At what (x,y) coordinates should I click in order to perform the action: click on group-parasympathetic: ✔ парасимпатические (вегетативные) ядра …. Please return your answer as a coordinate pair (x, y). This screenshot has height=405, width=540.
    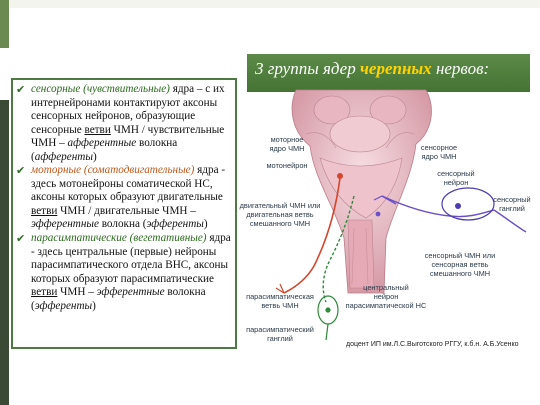
    Looking at the image, I should click on (123, 272).